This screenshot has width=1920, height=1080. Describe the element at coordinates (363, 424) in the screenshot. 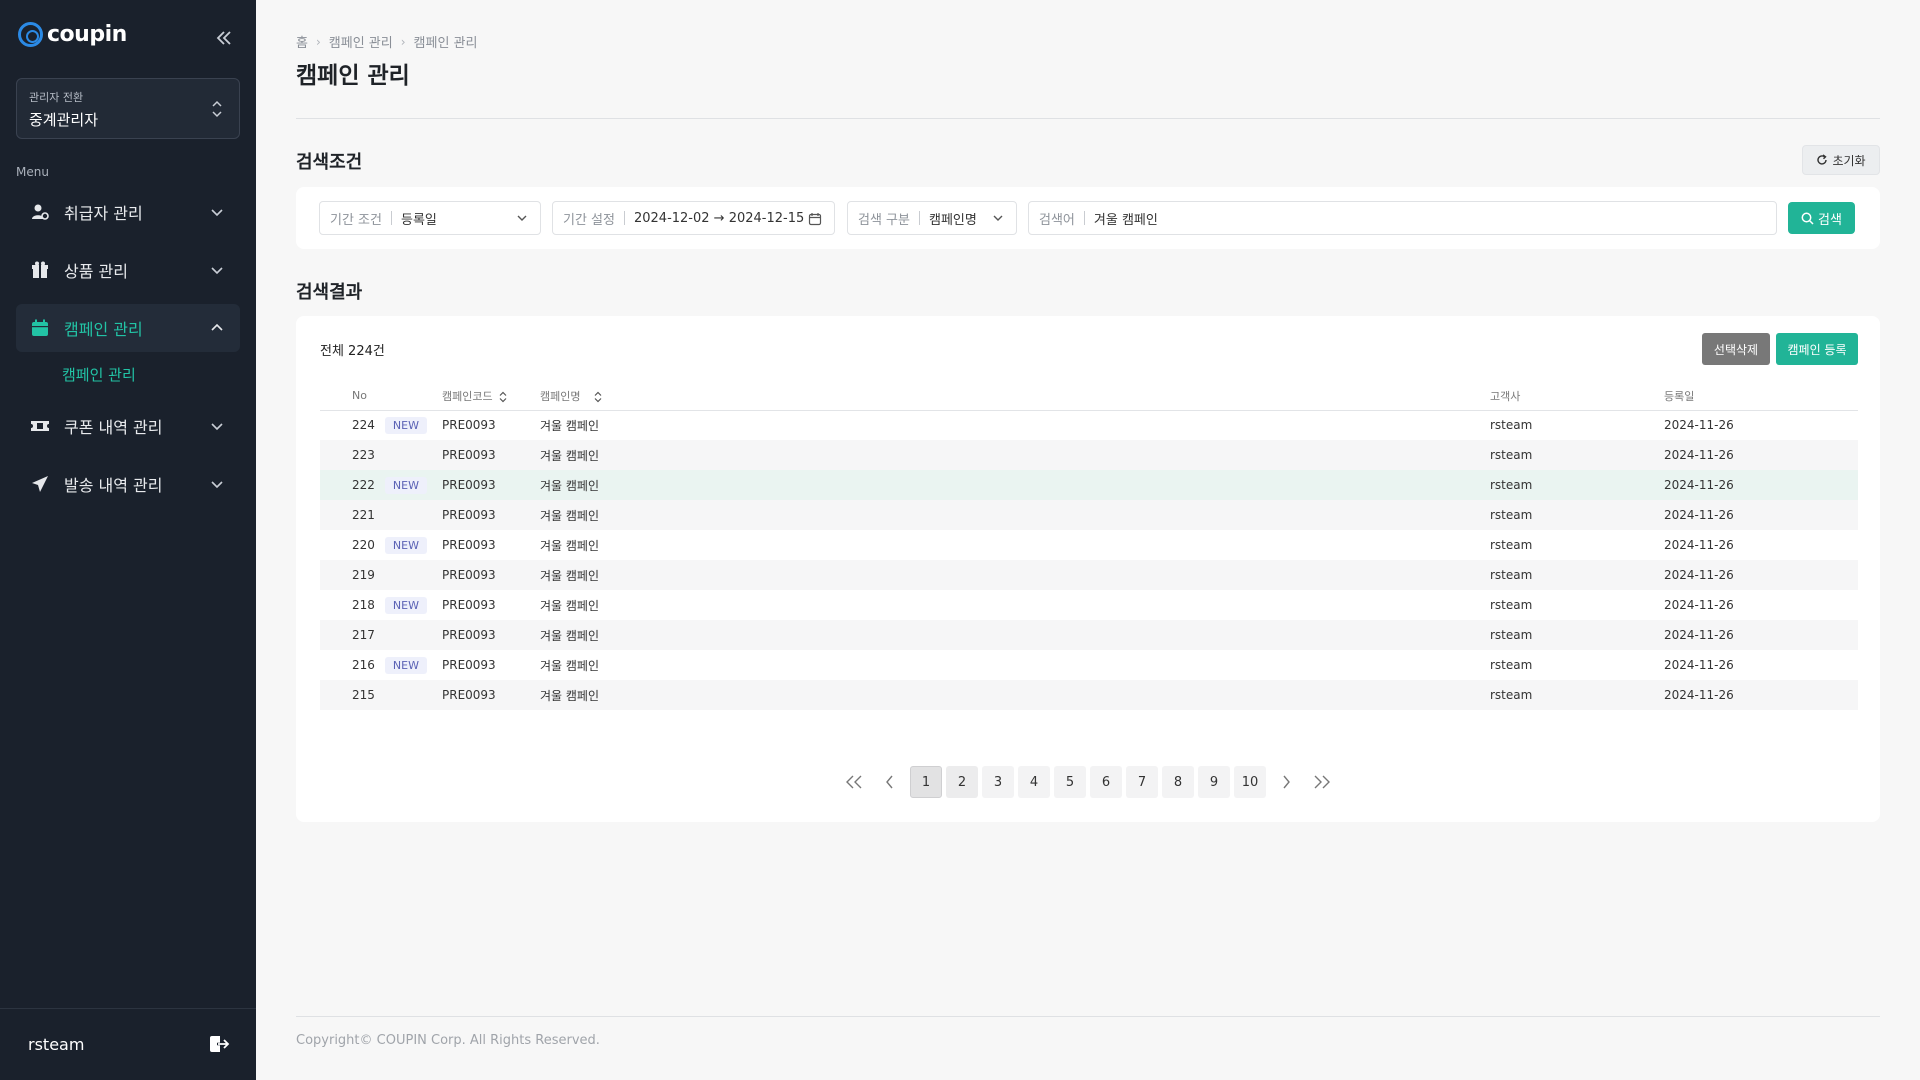

I see `cell-no-text: 224` at that location.